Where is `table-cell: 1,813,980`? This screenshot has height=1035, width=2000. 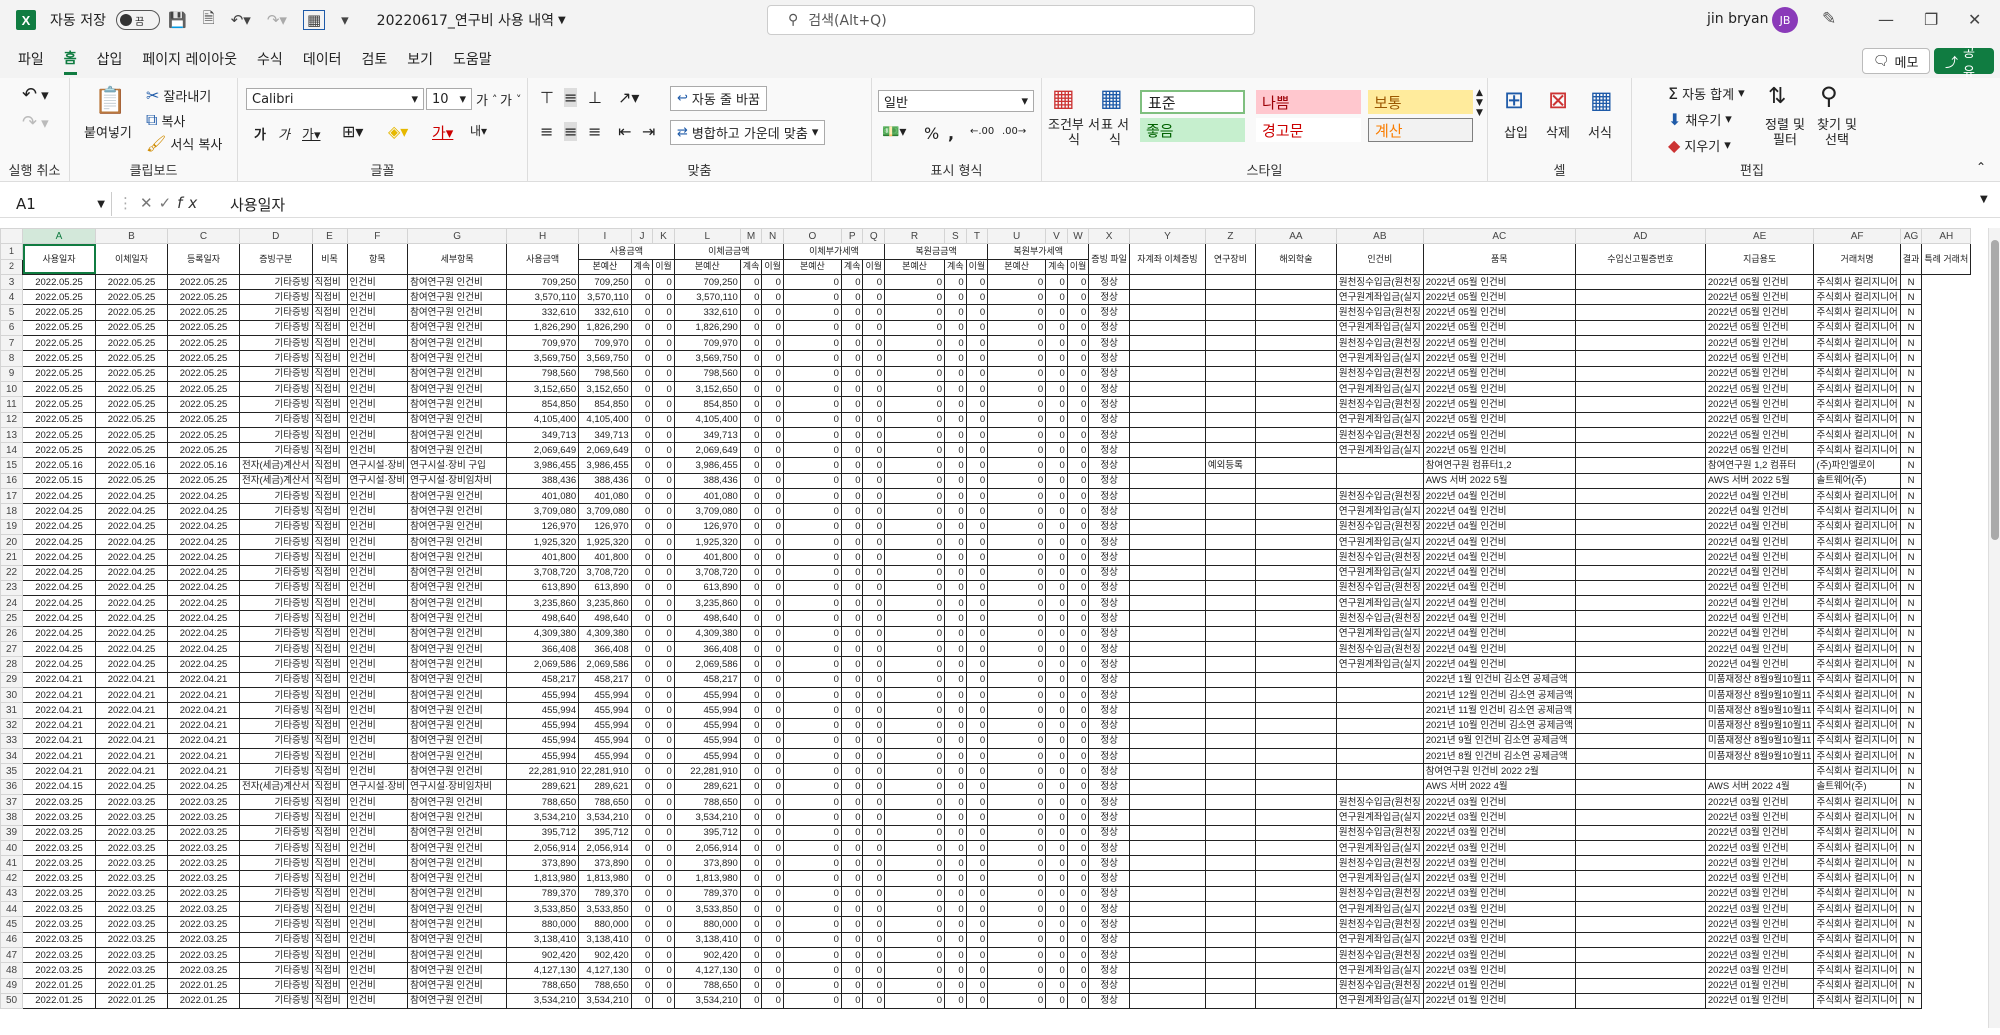 table-cell: 1,813,980 is located at coordinates (707, 878).